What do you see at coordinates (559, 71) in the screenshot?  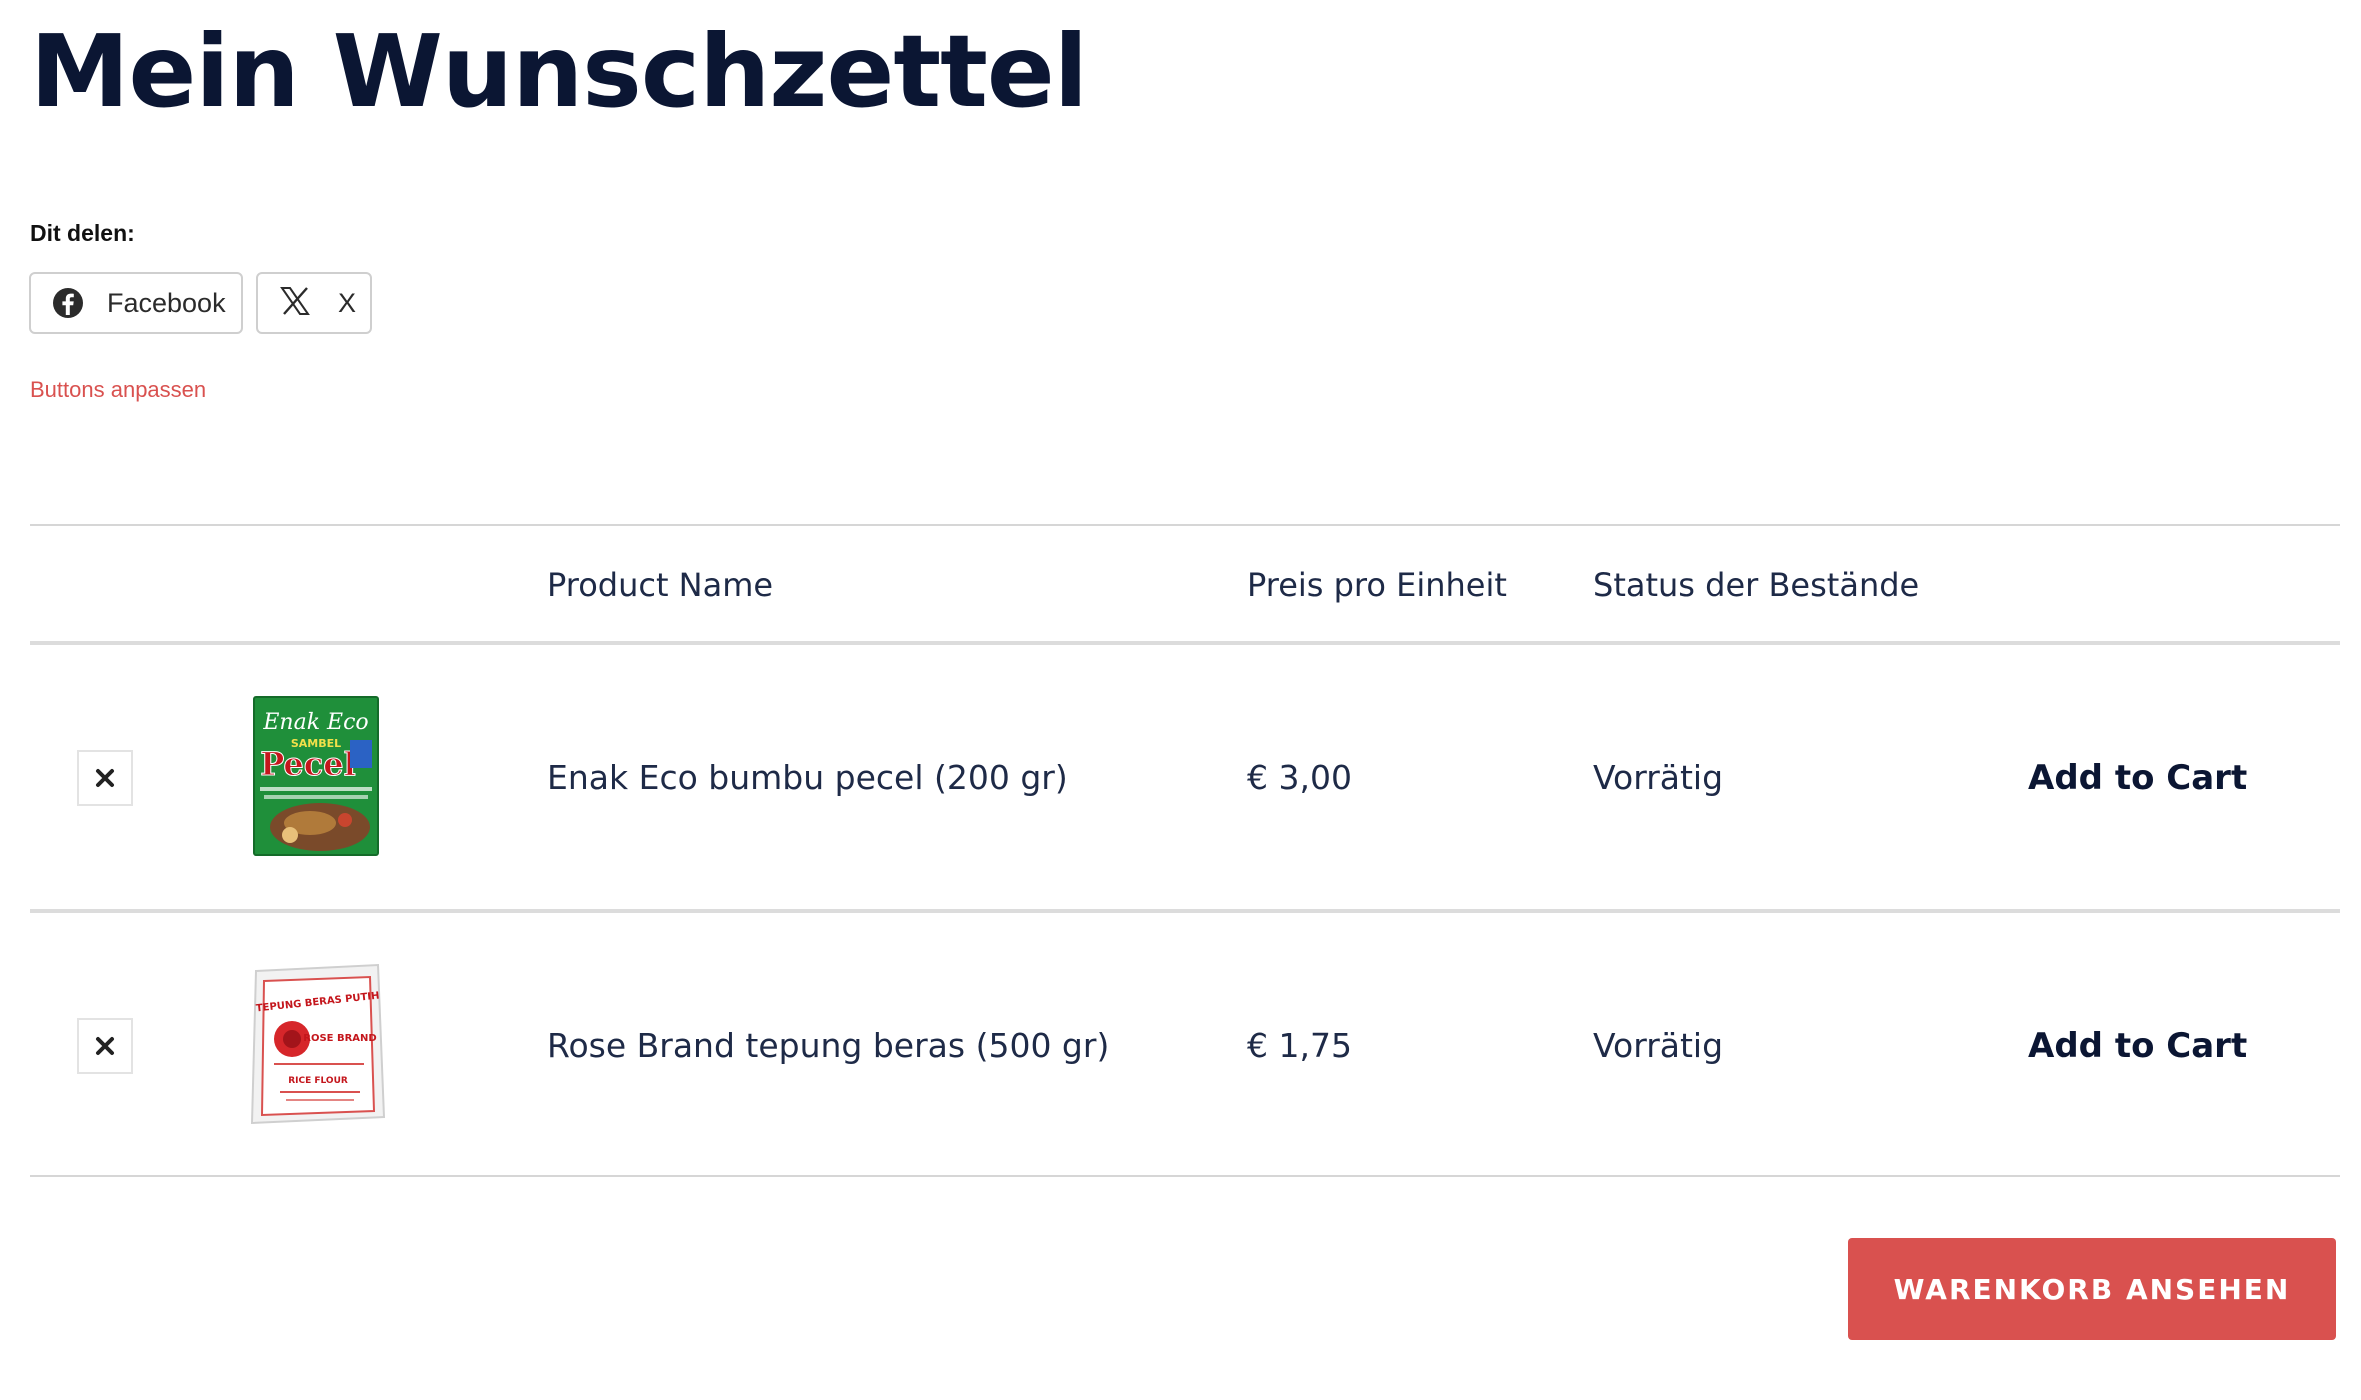 I see `page-title: Mein Wunschzettel` at bounding box center [559, 71].